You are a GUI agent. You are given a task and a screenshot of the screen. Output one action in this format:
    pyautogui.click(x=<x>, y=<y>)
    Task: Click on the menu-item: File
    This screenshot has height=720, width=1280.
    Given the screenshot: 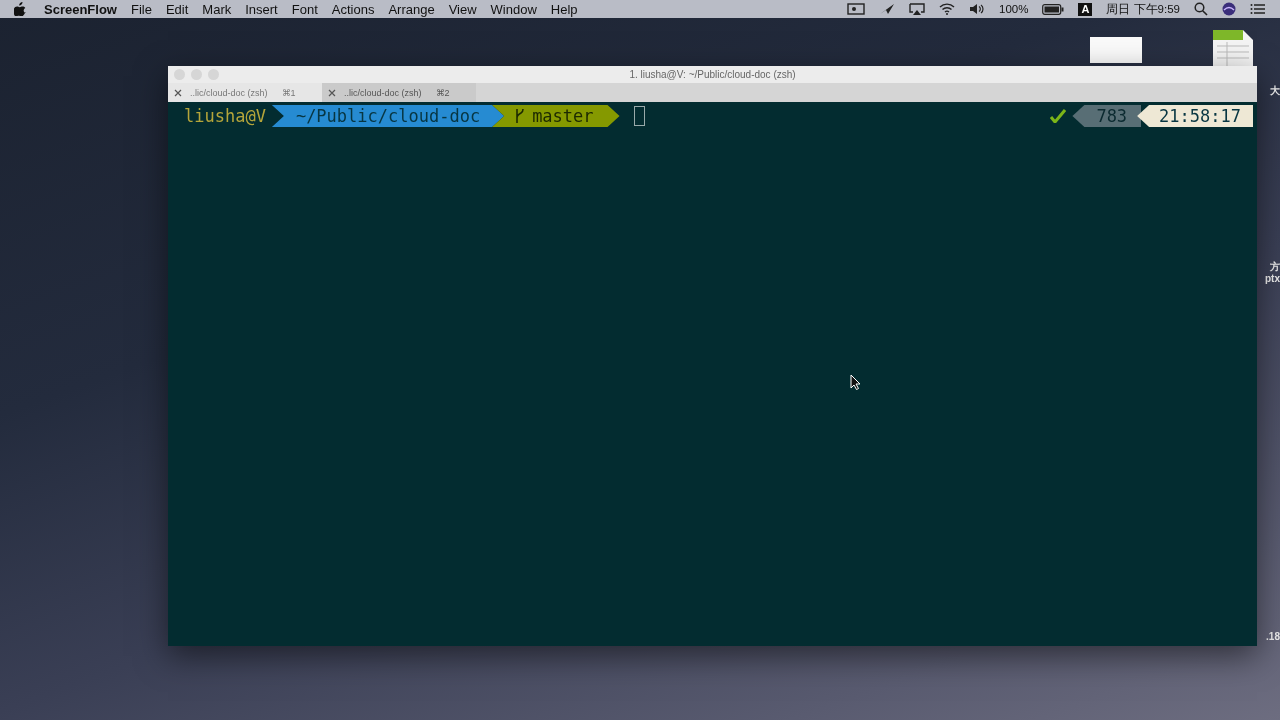 What is the action you would take?
    pyautogui.click(x=141, y=9)
    